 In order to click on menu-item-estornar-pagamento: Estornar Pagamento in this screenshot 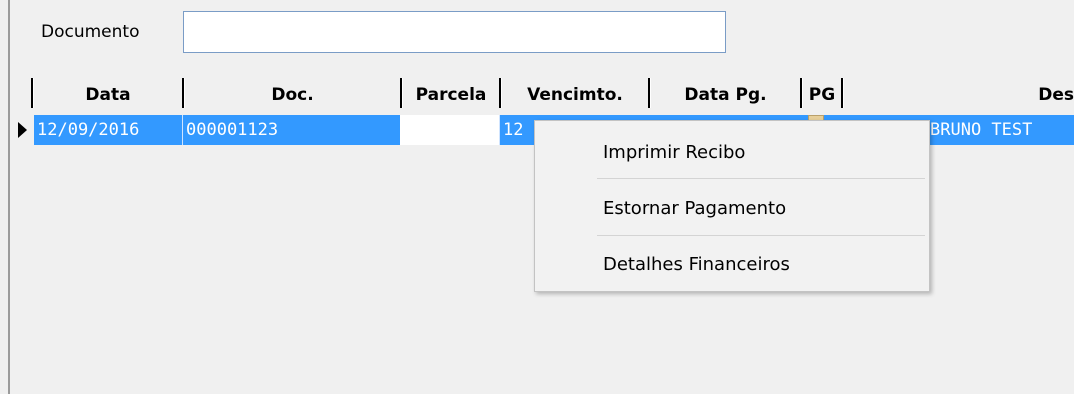, I will do `click(732, 209)`.